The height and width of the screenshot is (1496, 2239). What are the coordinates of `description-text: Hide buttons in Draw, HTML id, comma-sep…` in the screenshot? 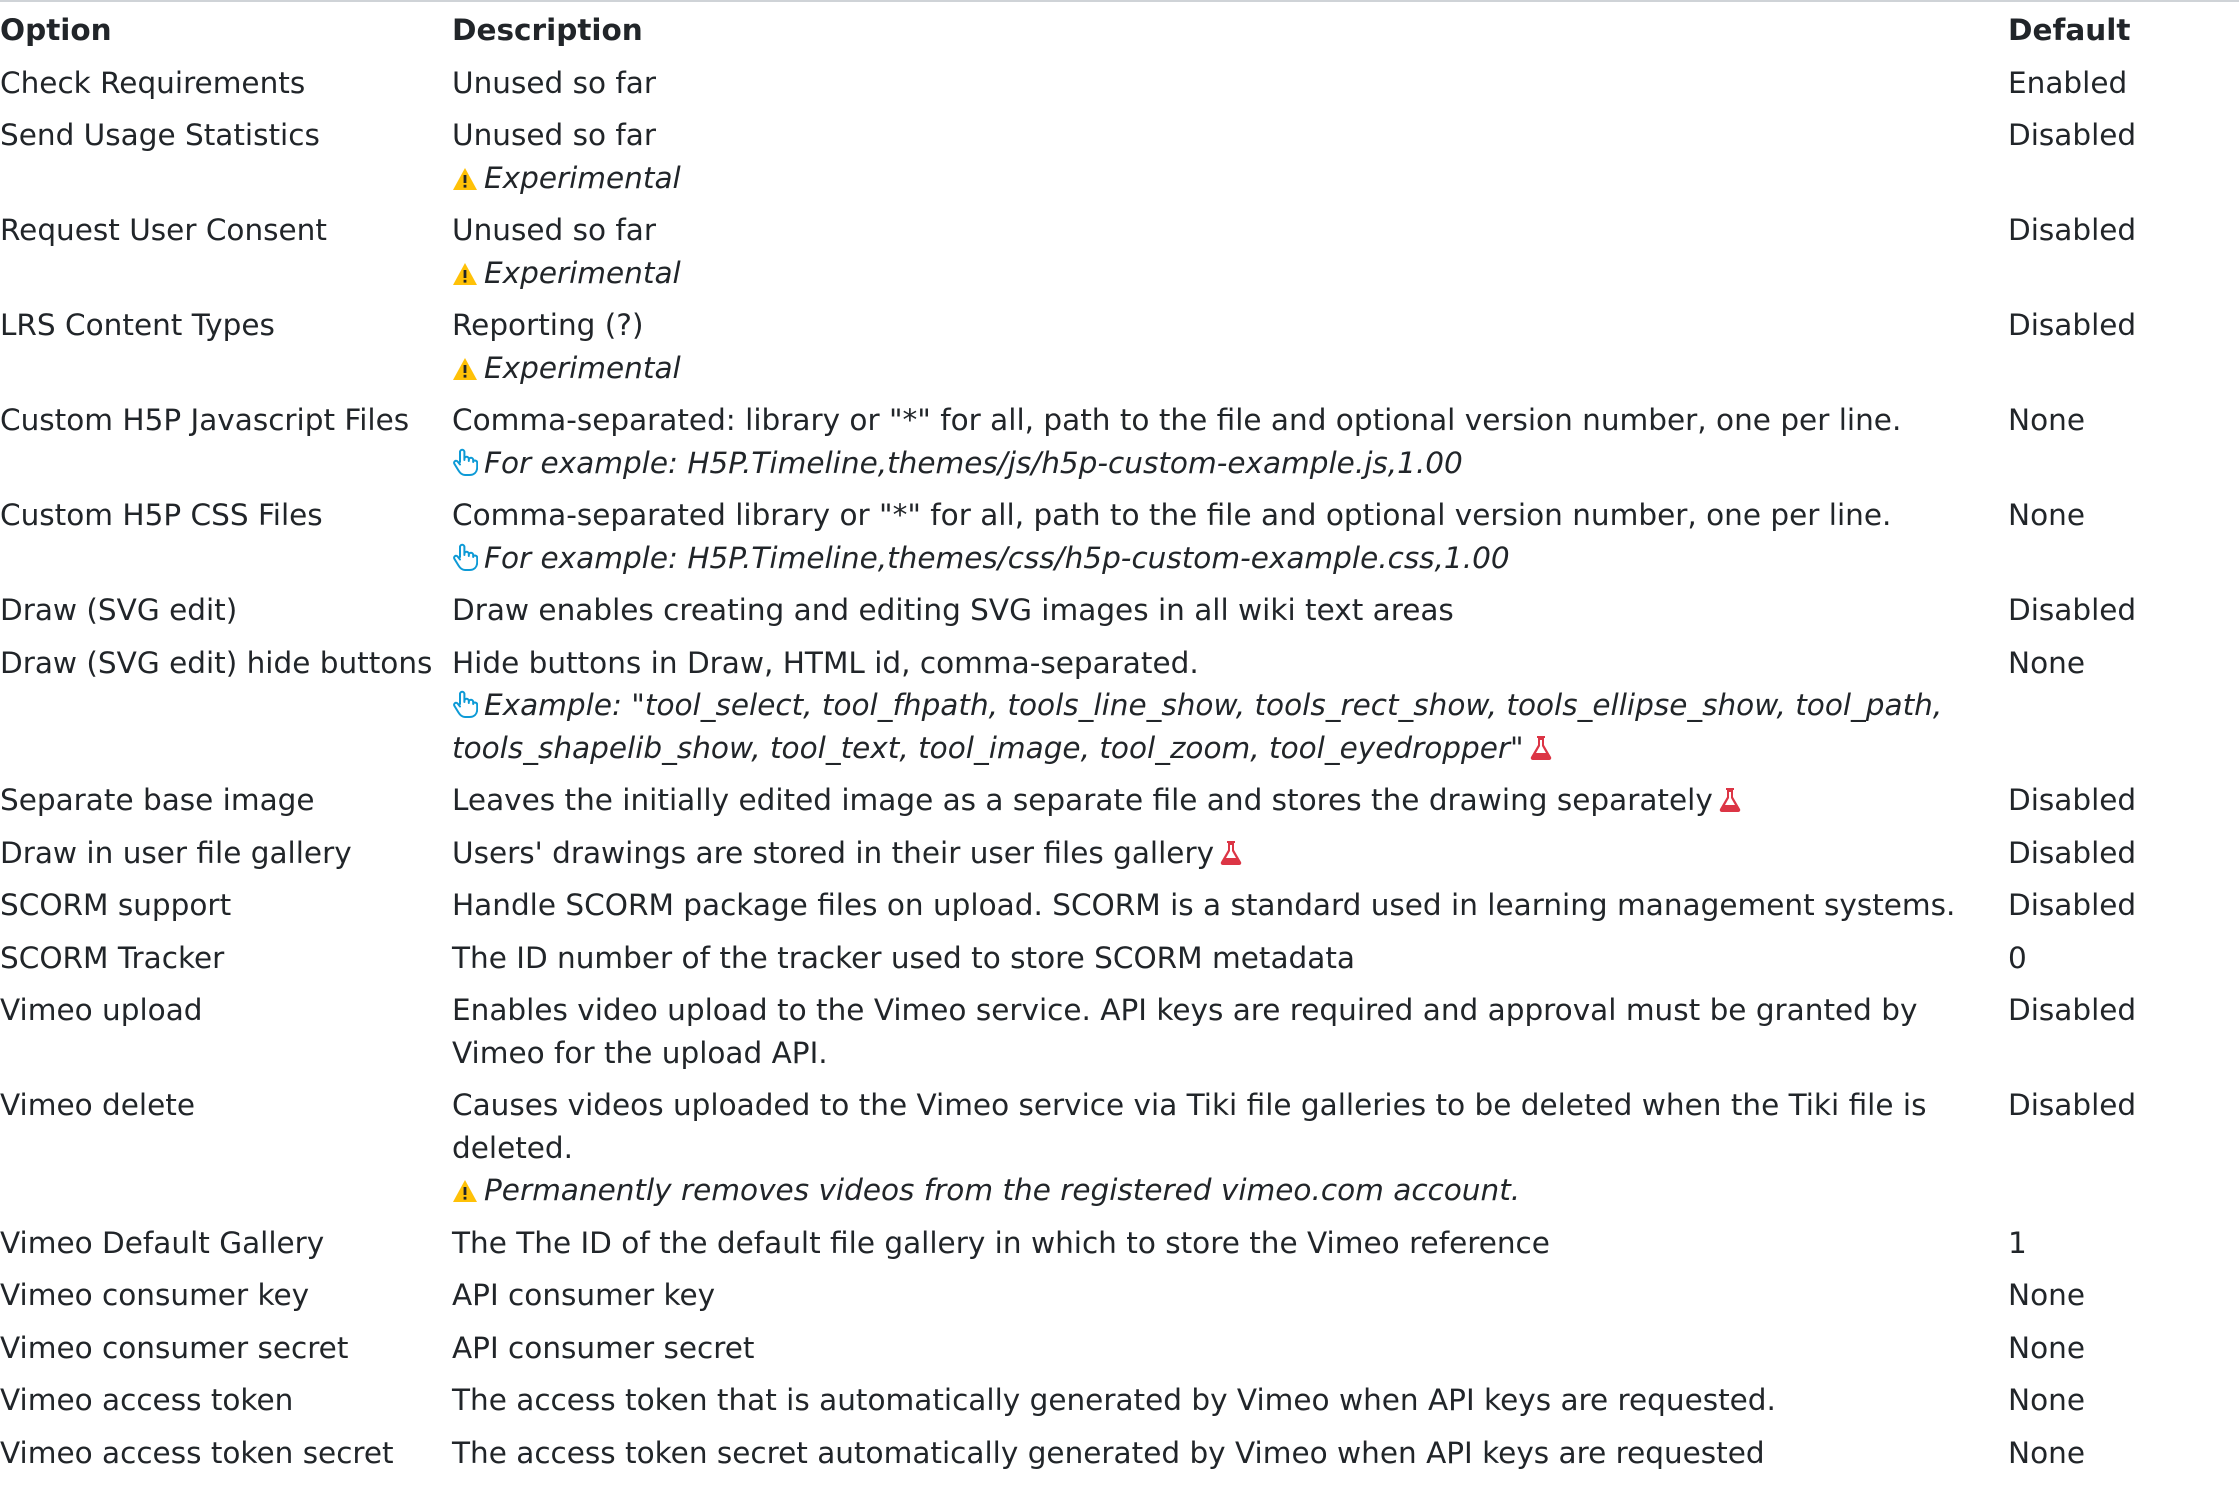 It's located at (825, 662).